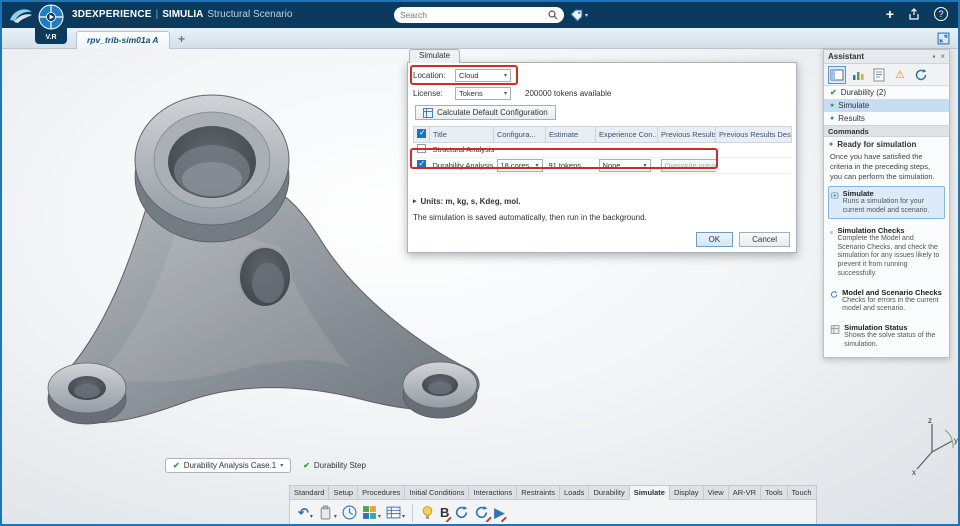 This screenshot has width=960, height=526. Describe the element at coordinates (446, 513) in the screenshot. I see `field-edit-button: B` at that location.